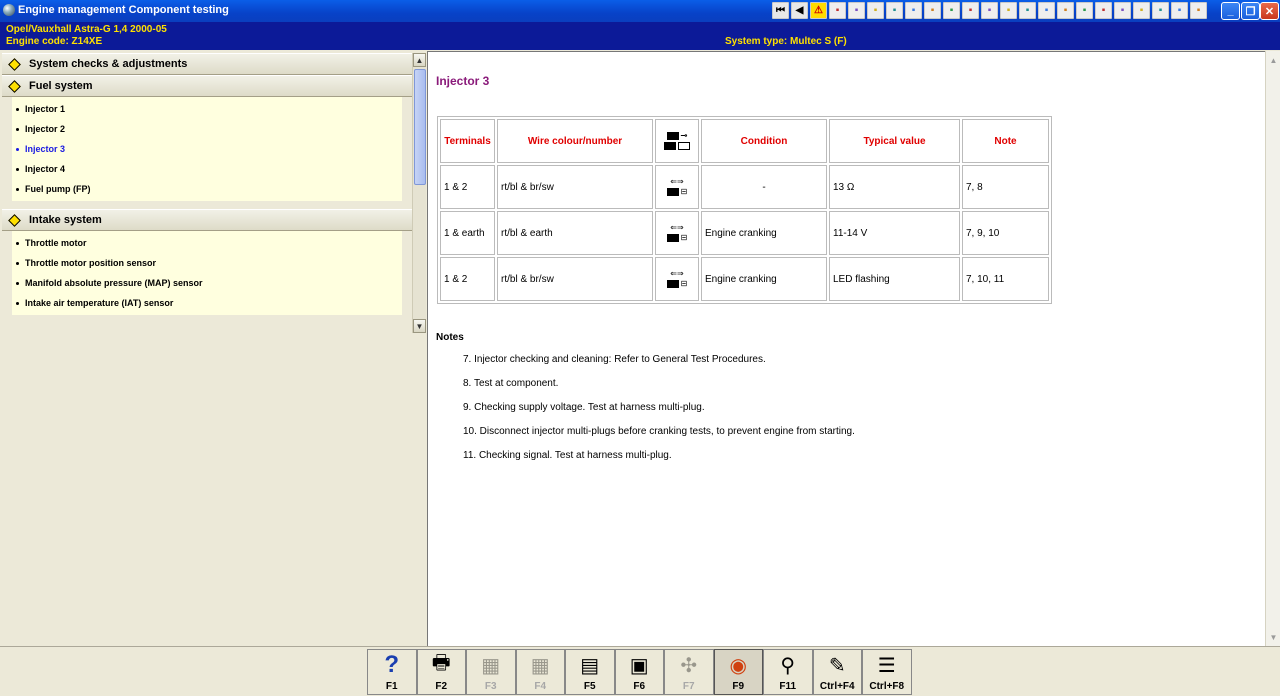 Image resolution: width=1280 pixels, height=696 pixels. Describe the element at coordinates (837, 10) in the screenshot. I see `tool-1-icon: ▪` at that location.